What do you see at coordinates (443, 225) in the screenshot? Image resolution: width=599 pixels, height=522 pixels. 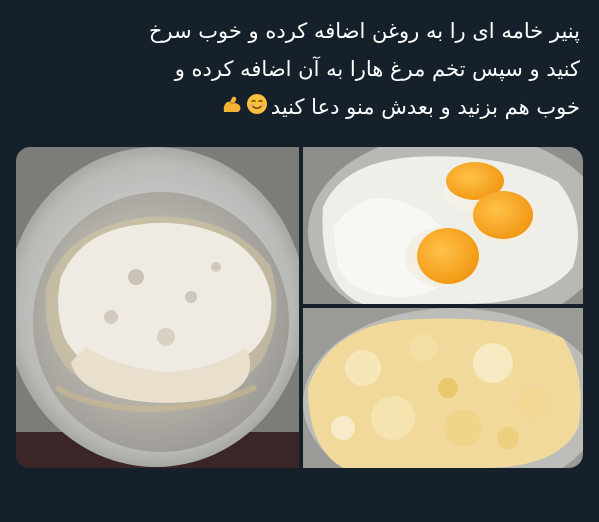 I see `photo-eggs-added` at bounding box center [443, 225].